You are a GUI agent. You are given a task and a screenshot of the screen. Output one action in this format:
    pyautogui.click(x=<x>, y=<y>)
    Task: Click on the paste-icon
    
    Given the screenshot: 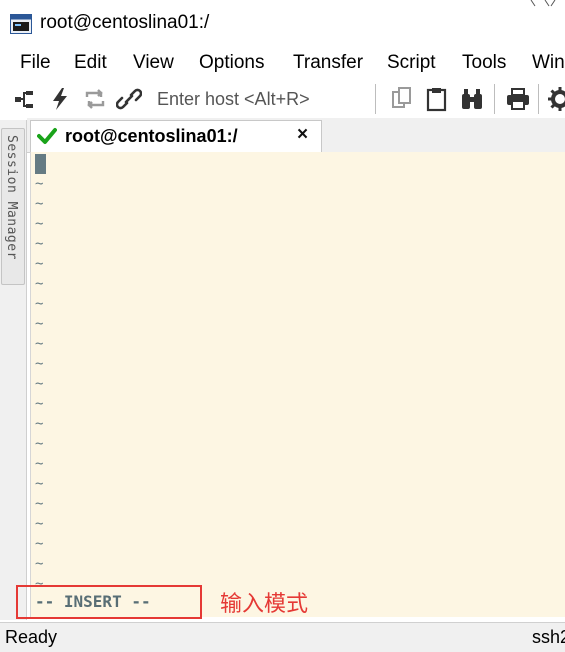 What is the action you would take?
    pyautogui.click(x=437, y=99)
    